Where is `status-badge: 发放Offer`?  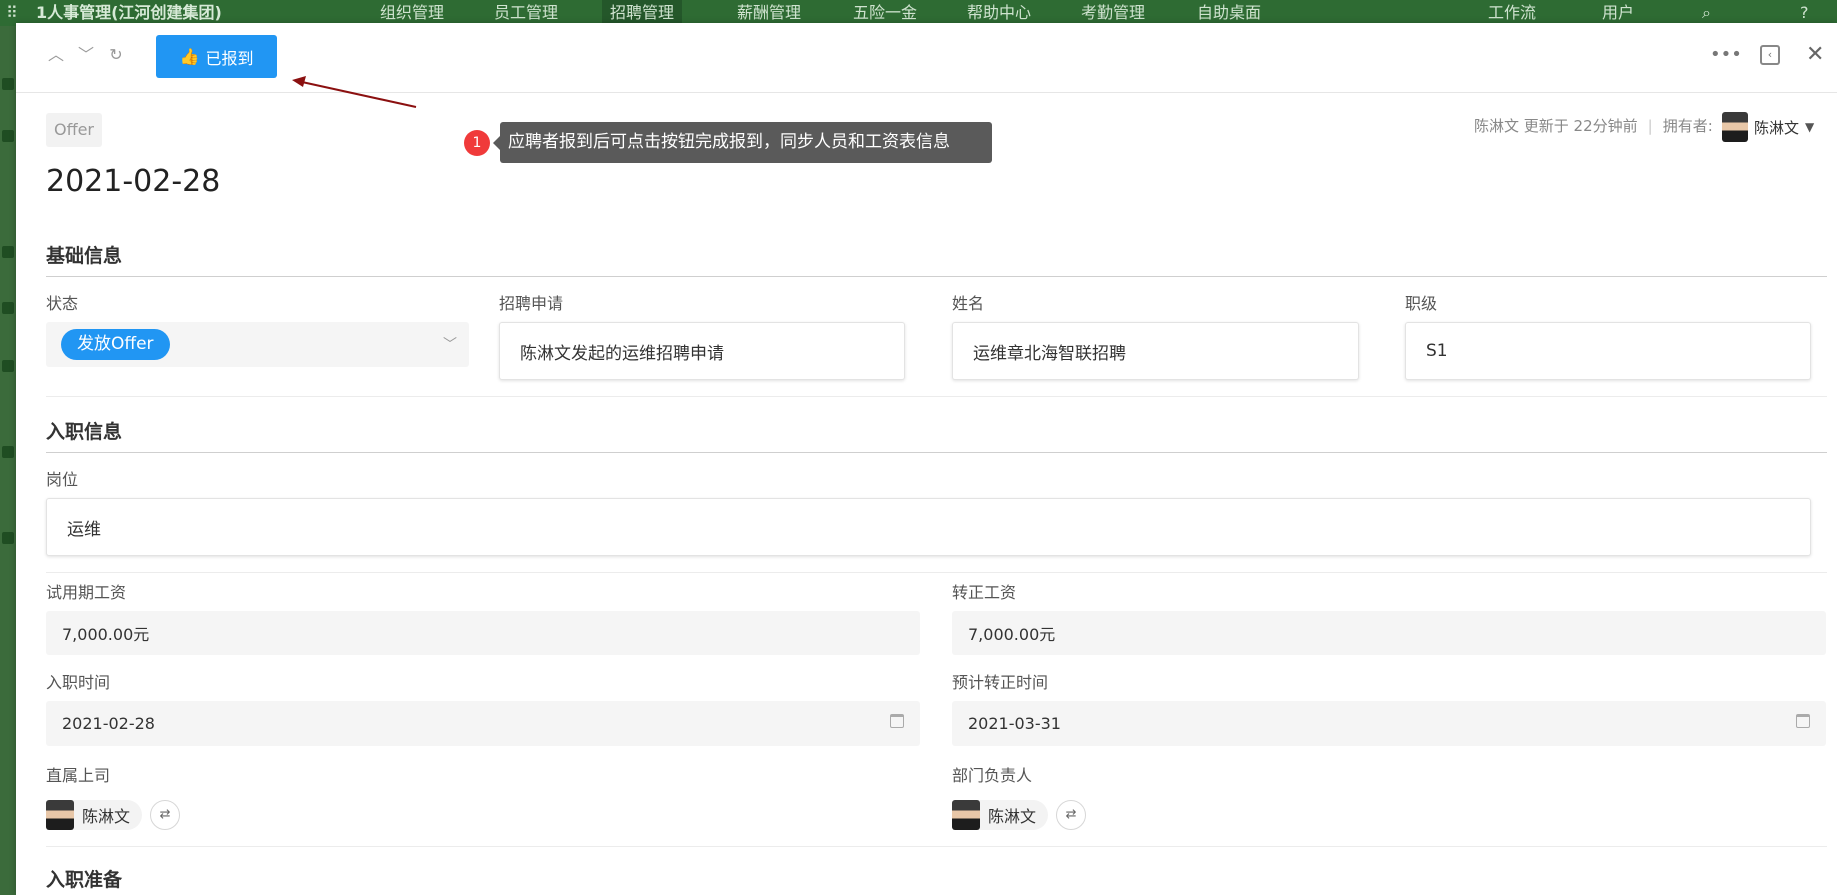
status-badge: 发放Offer is located at coordinates (115, 344).